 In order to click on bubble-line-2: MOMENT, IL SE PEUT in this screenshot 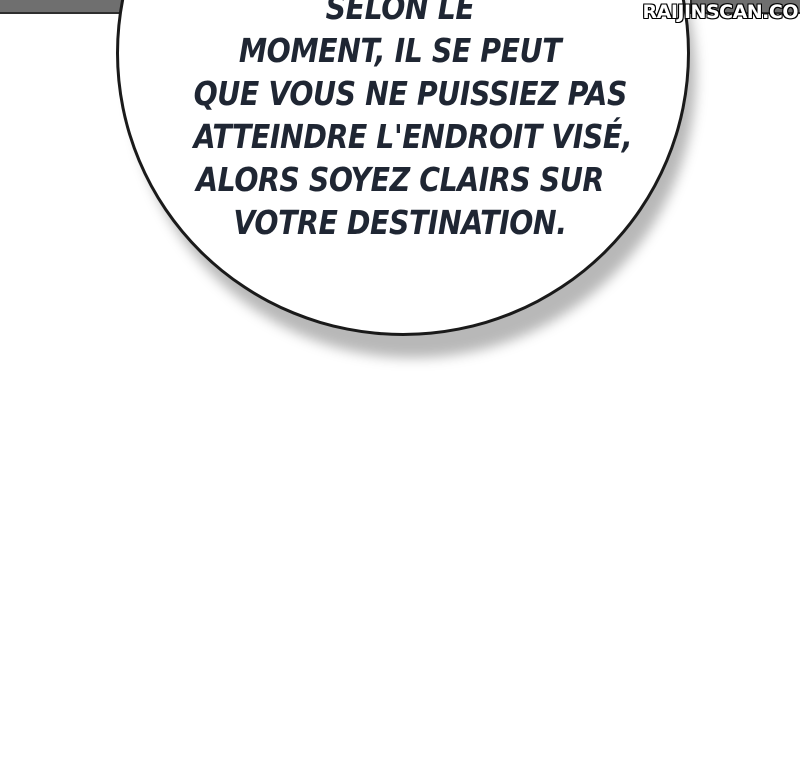, I will do `click(400, 50)`.